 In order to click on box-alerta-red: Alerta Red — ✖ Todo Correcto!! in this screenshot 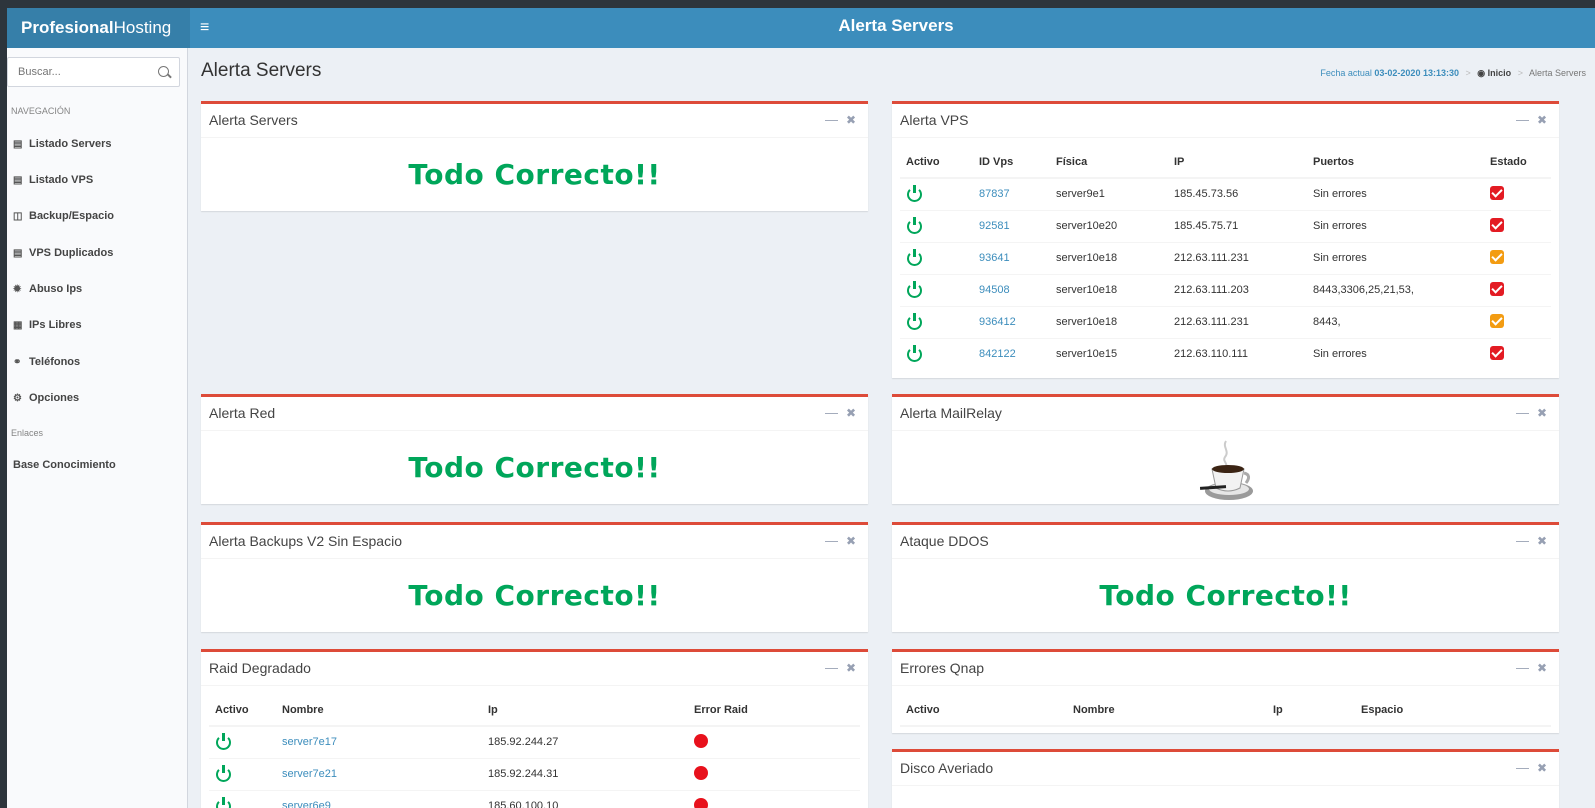, I will do `click(534, 449)`.